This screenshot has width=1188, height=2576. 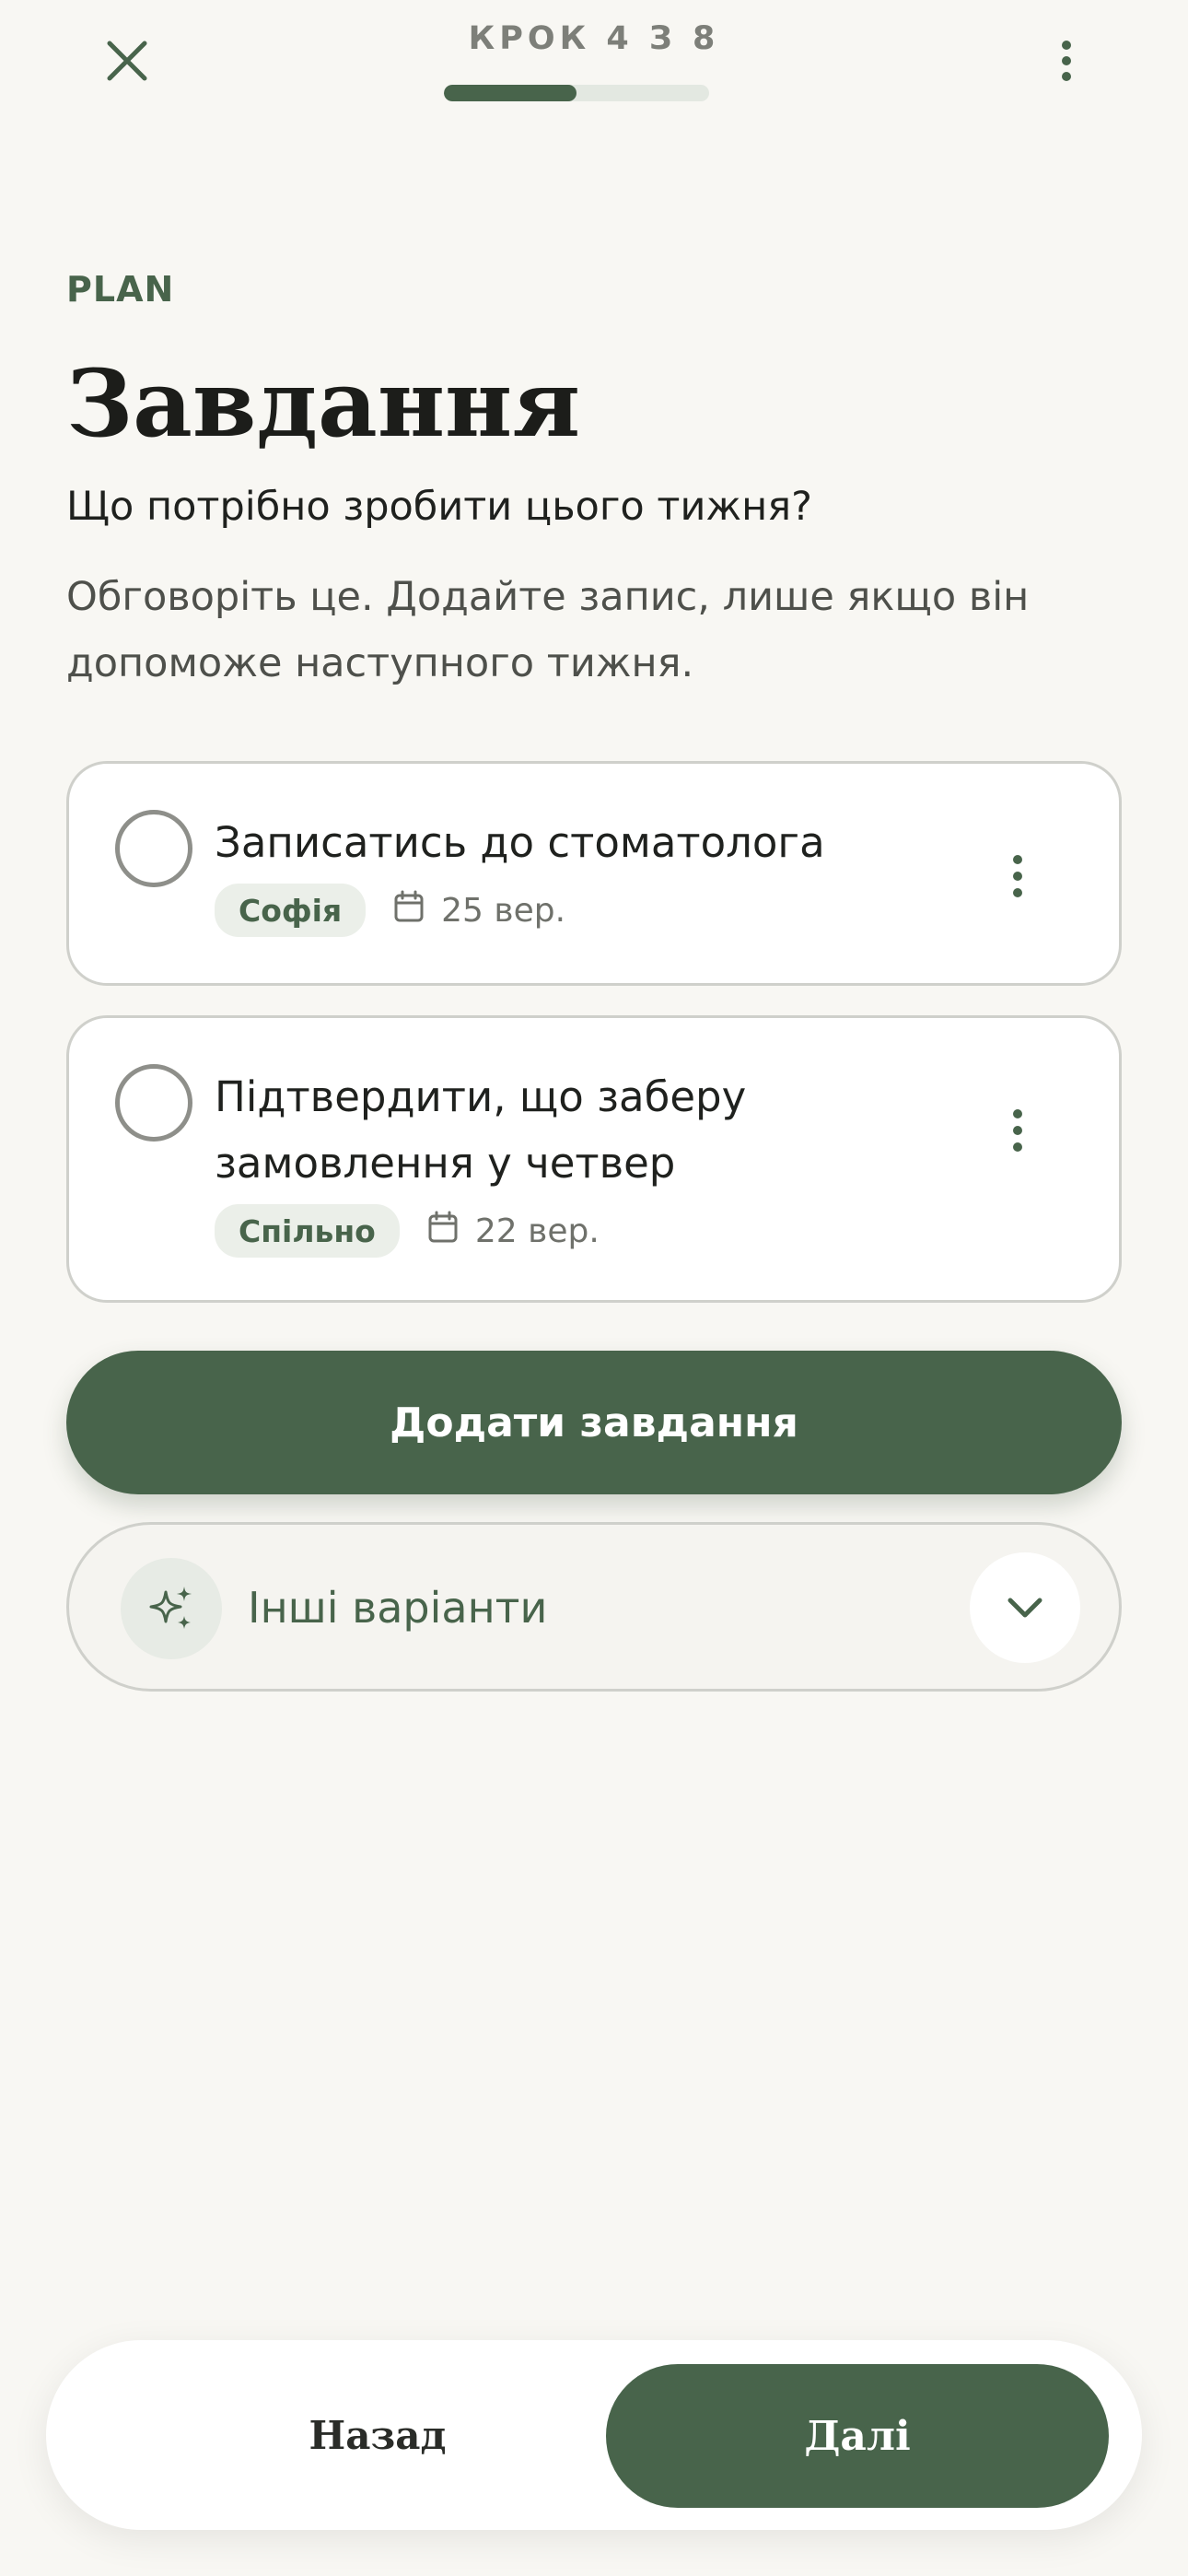 I want to click on step-label: КРОК 4 З 8, so click(x=594, y=38).